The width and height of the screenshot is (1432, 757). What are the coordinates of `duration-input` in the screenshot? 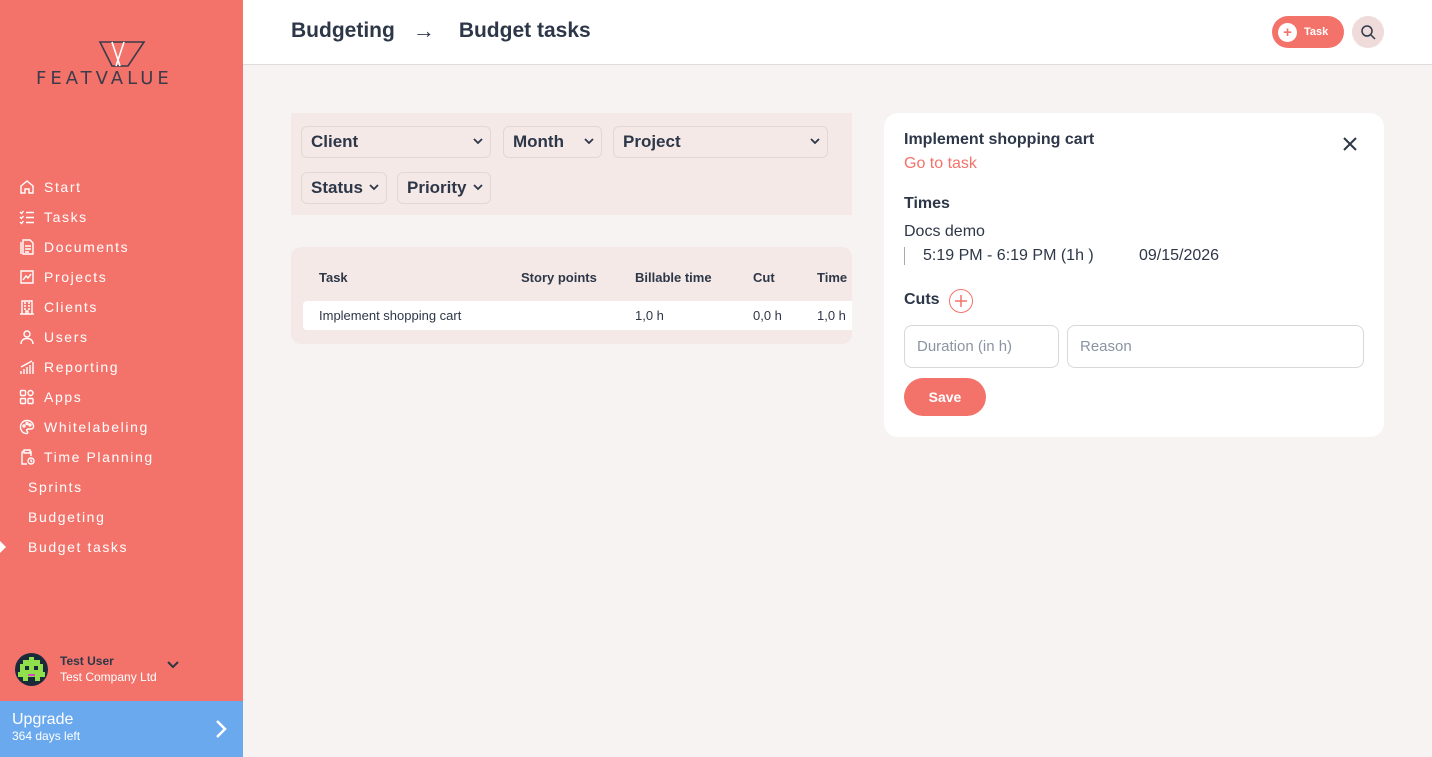 It's located at (981, 346).